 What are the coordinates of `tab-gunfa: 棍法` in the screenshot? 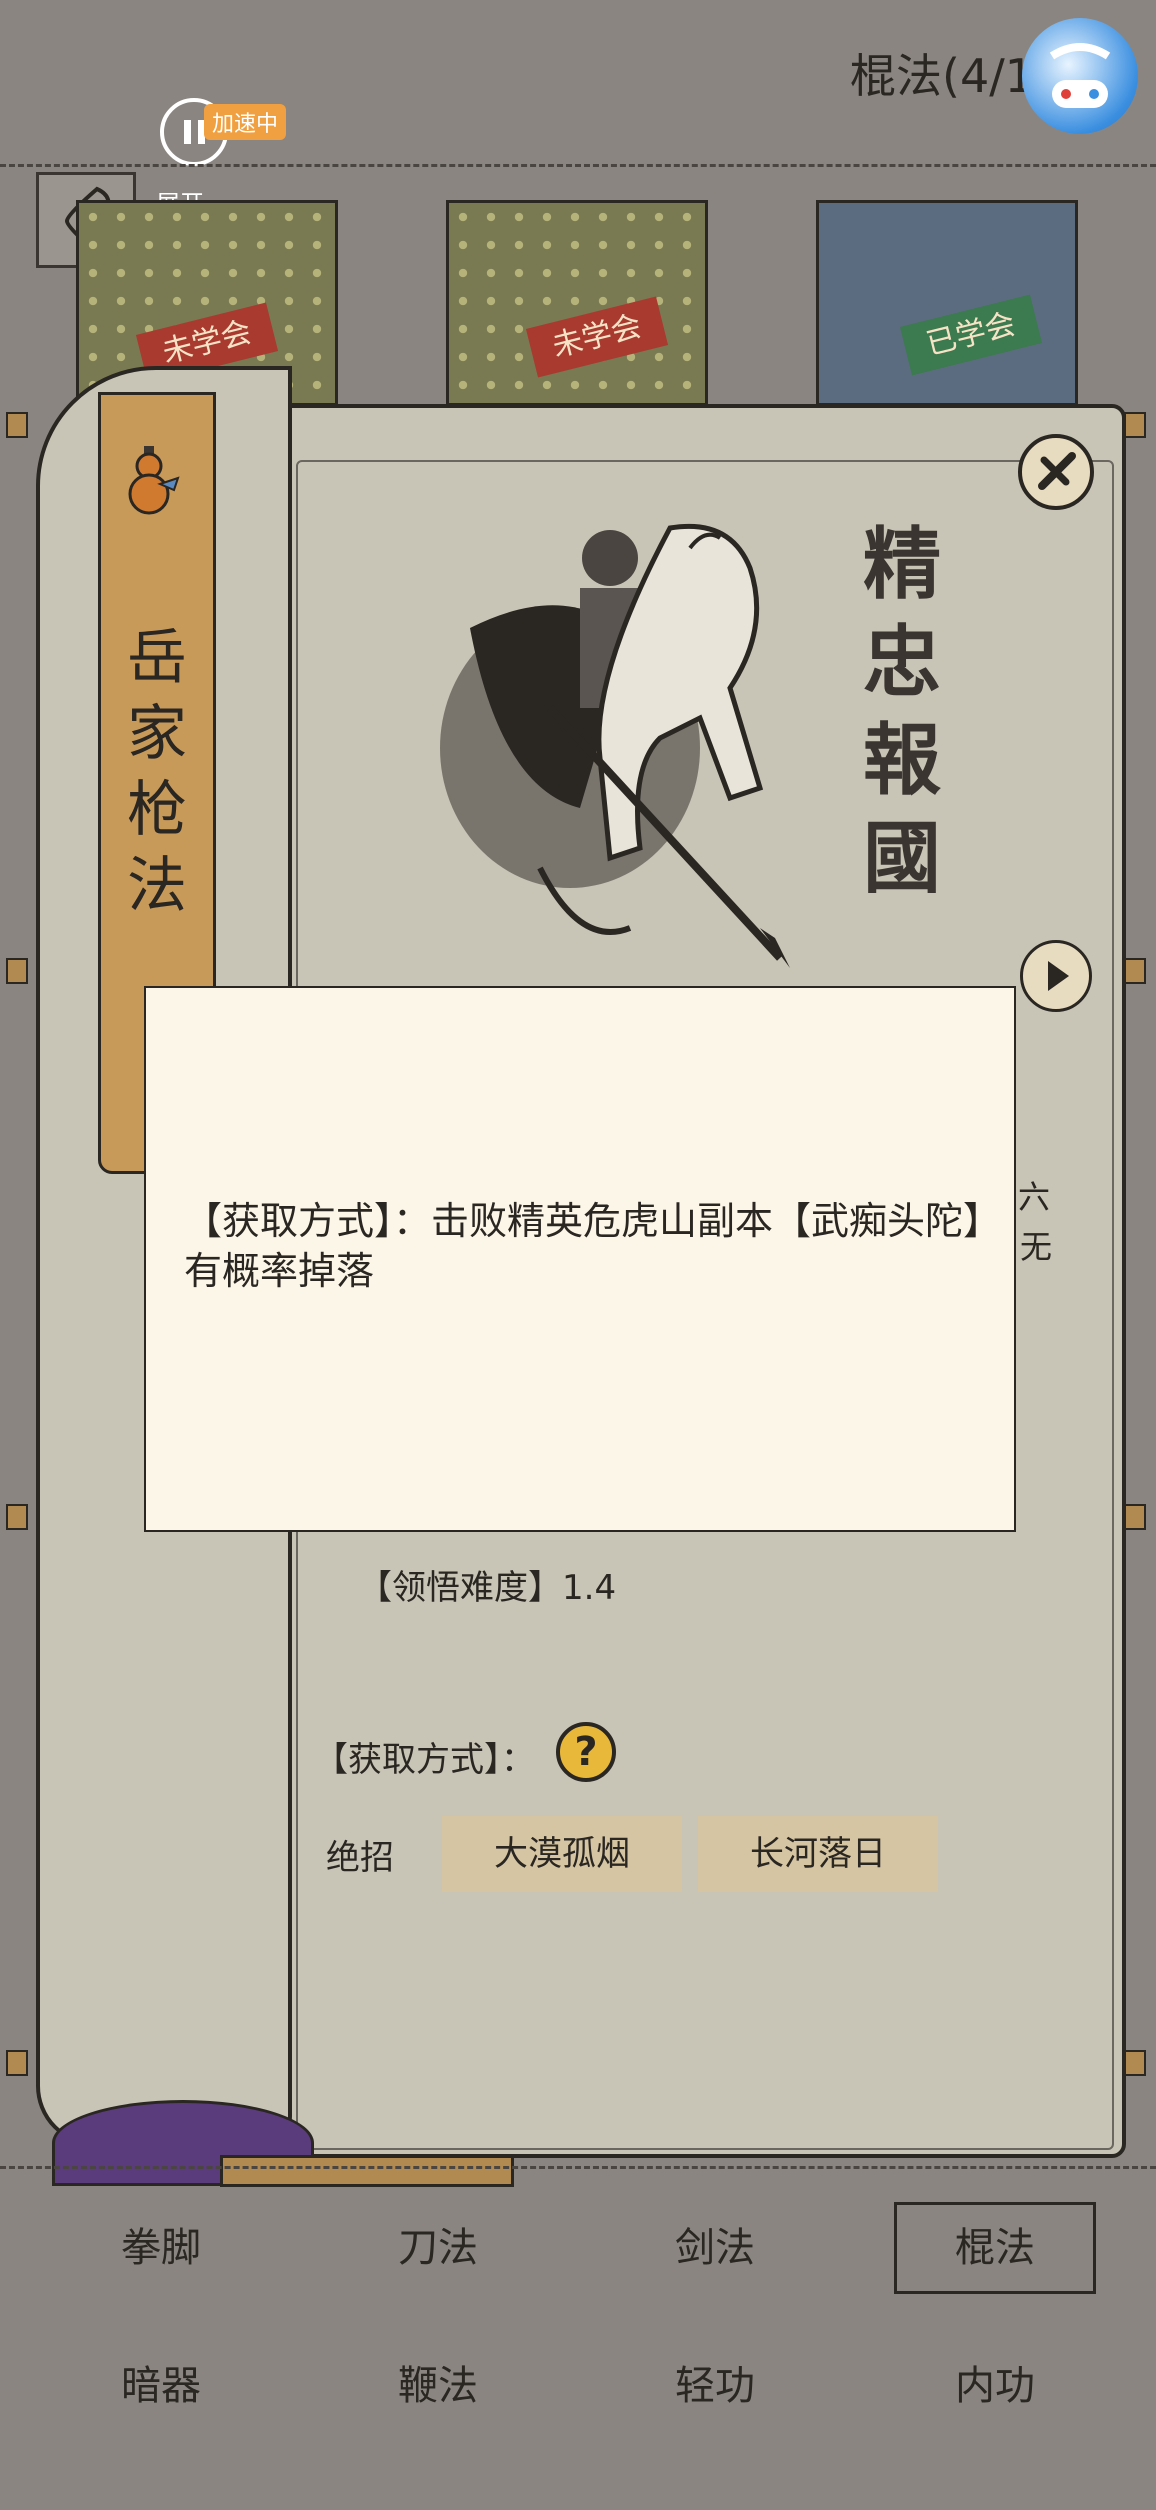 It's located at (995, 2248).